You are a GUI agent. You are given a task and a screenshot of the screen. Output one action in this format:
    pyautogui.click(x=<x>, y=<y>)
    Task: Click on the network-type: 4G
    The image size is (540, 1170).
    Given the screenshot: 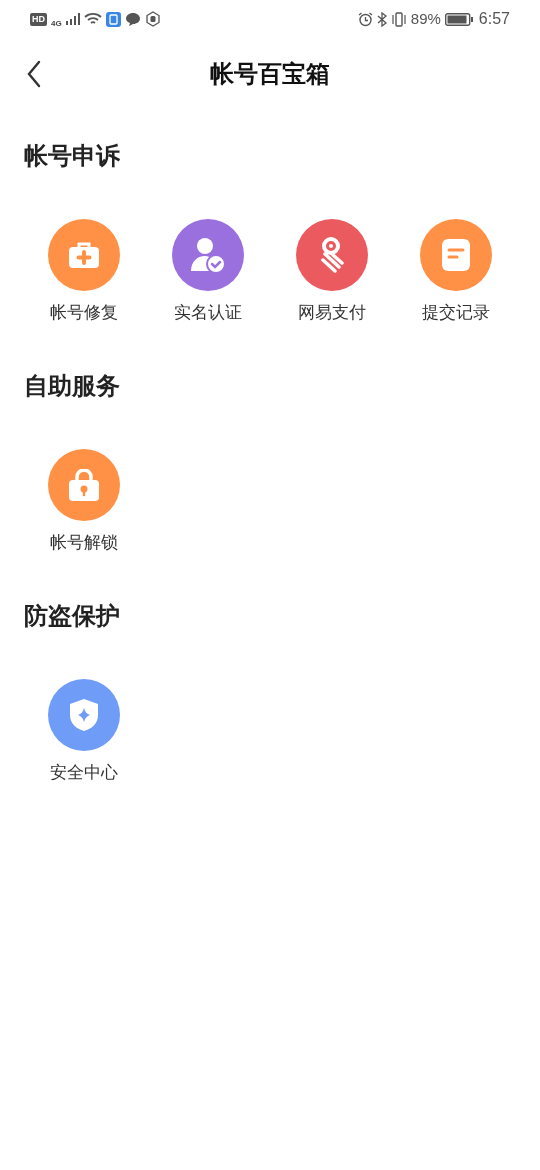 What is the action you would take?
    pyautogui.click(x=56, y=24)
    